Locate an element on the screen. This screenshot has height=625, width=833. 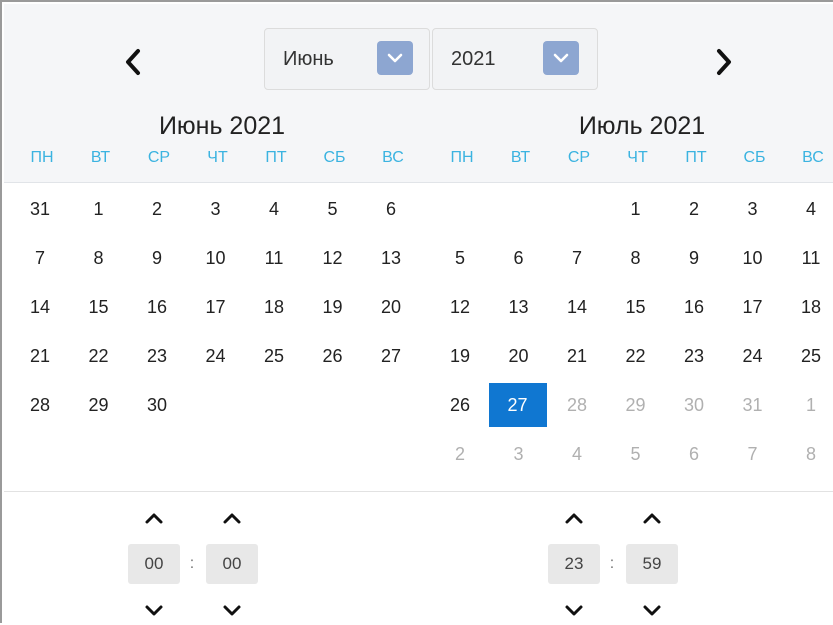
minutes-up-button-end is located at coordinates (652, 518).